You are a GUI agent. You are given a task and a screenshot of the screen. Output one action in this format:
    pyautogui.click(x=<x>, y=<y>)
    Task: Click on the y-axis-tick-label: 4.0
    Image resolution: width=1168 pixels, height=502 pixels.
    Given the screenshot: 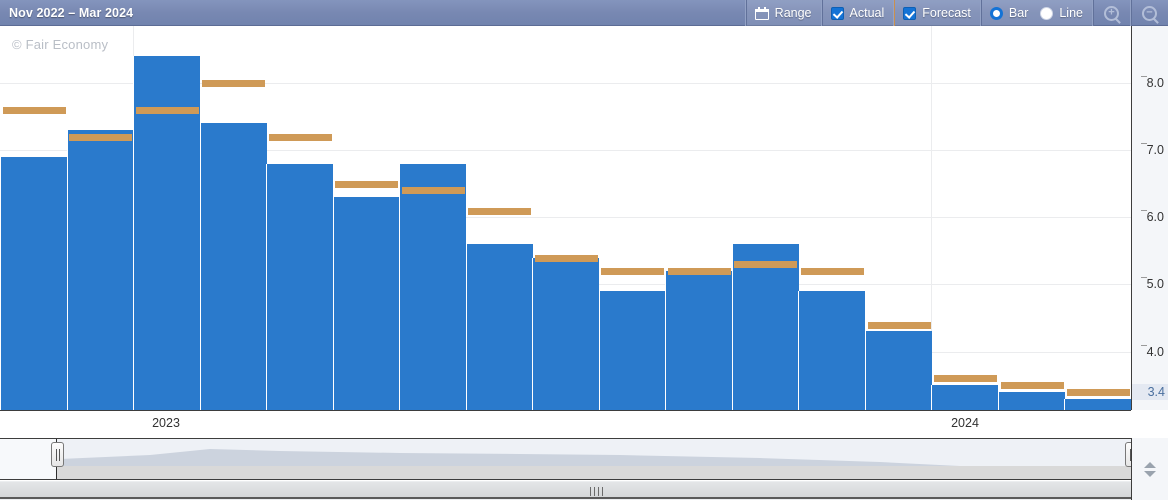 What is the action you would take?
    pyautogui.click(x=1152, y=352)
    